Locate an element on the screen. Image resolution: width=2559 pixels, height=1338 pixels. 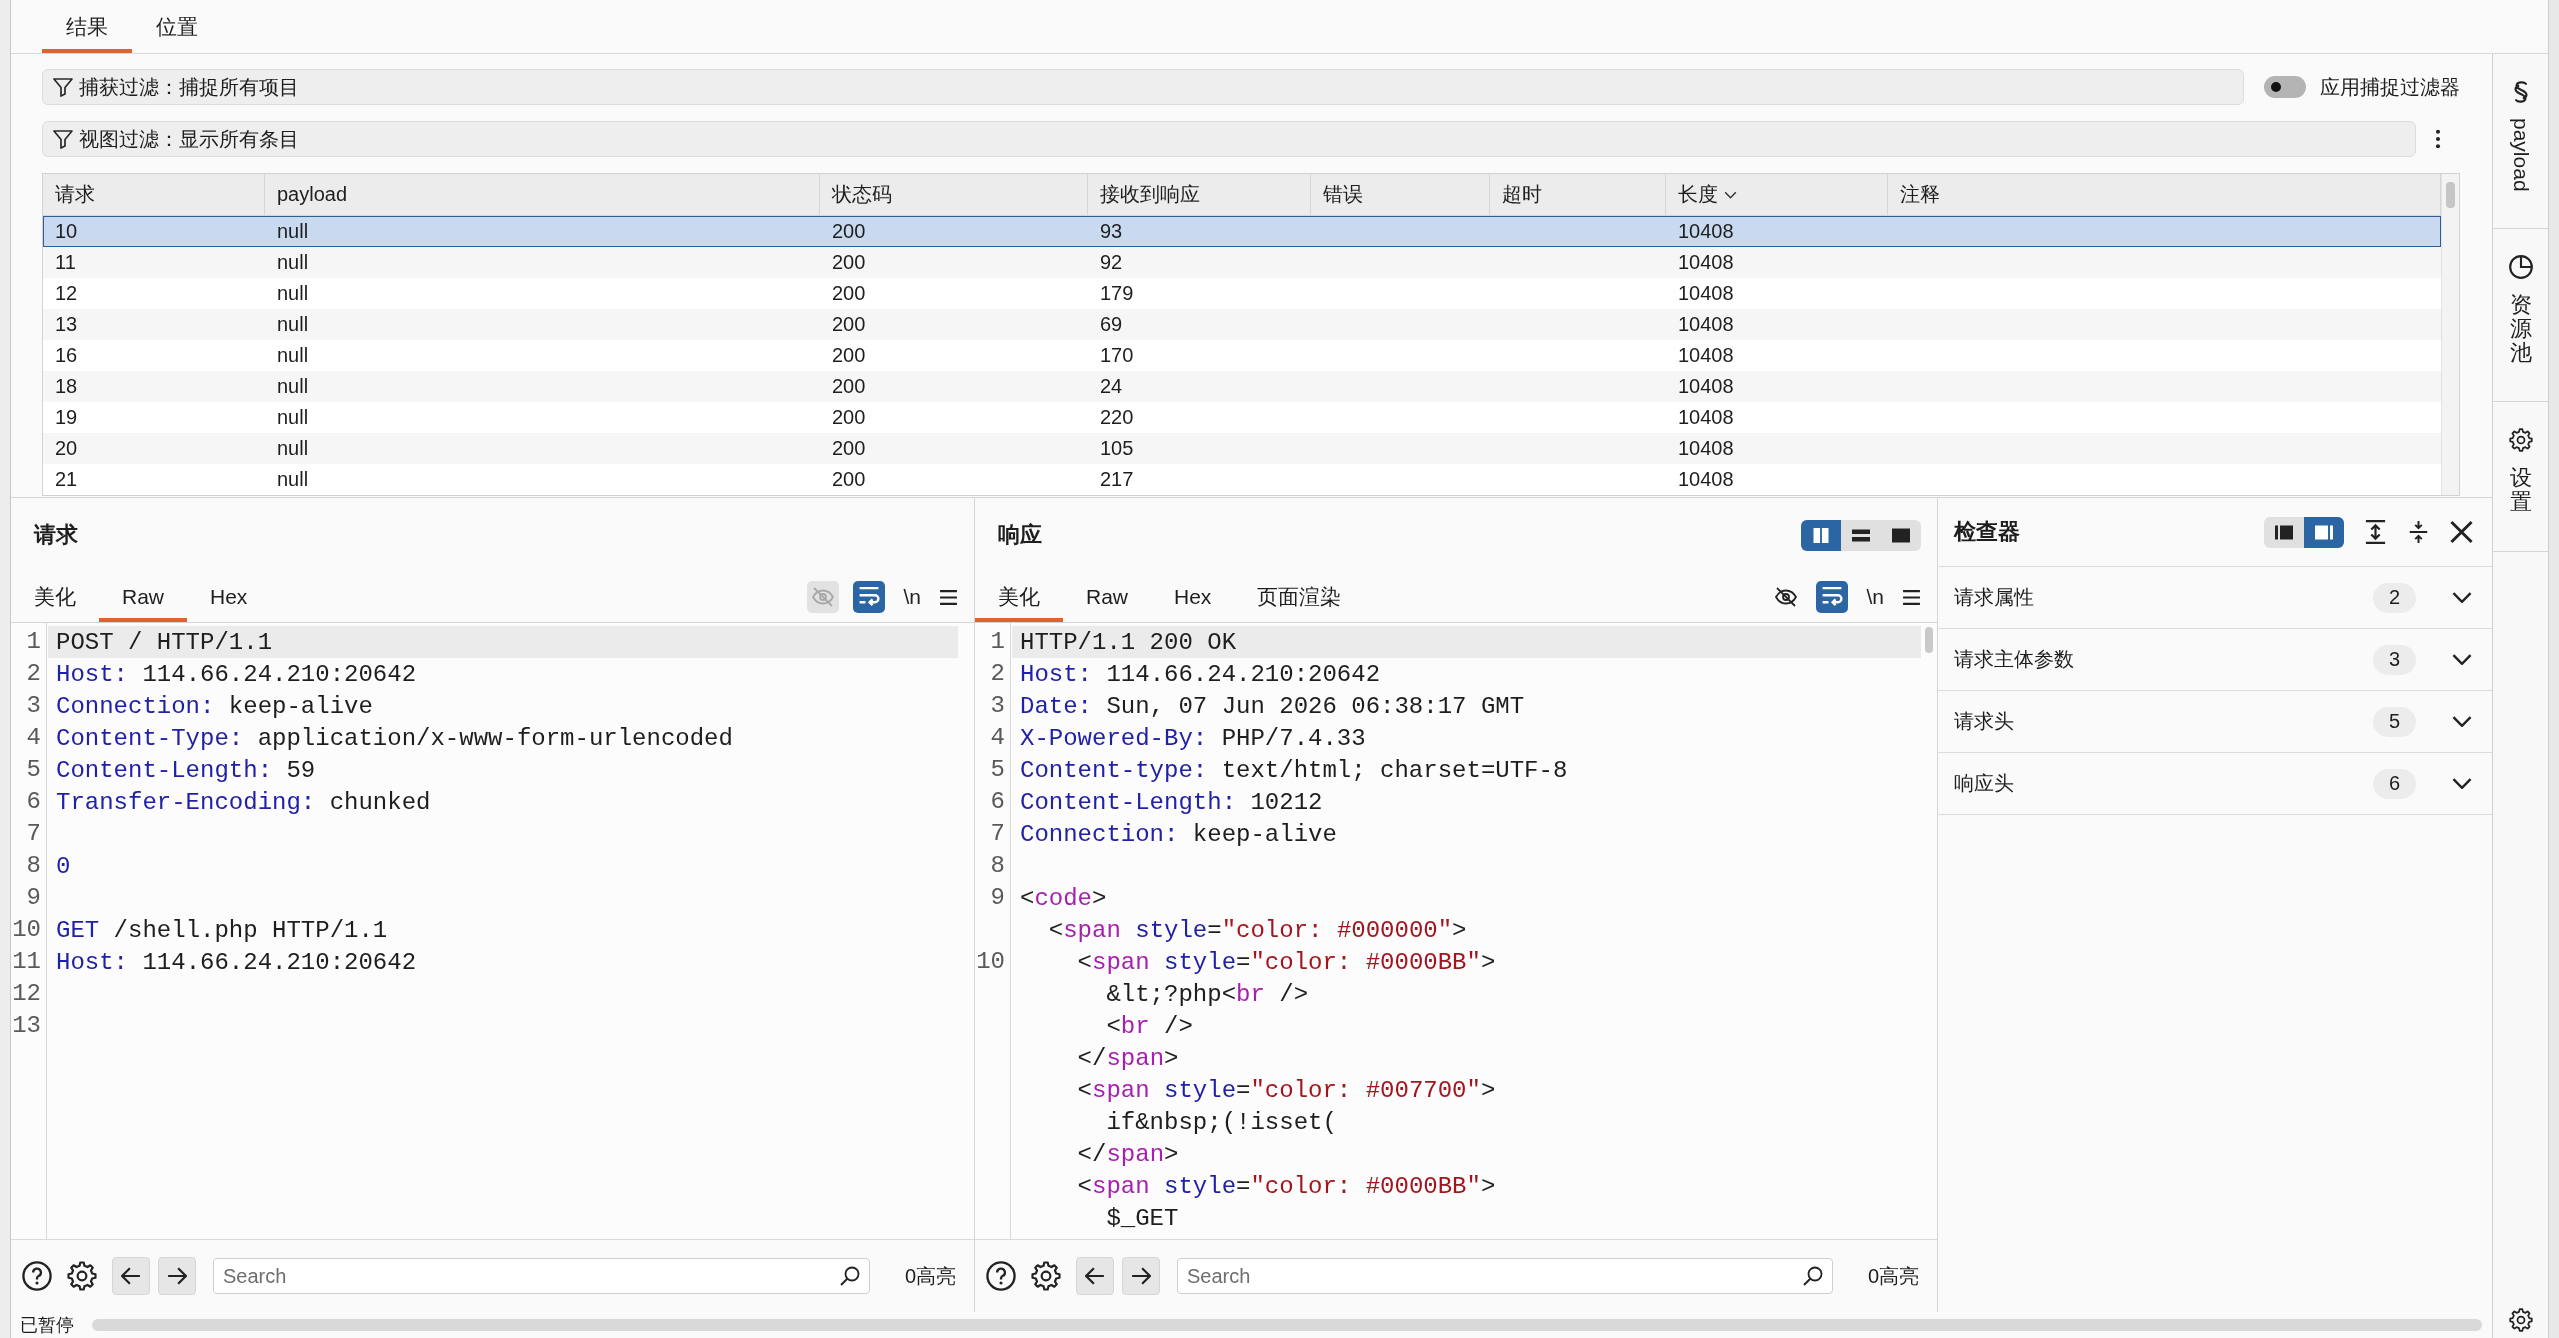
inspector-section: 请求属性 2 is located at coordinates (2215, 598).